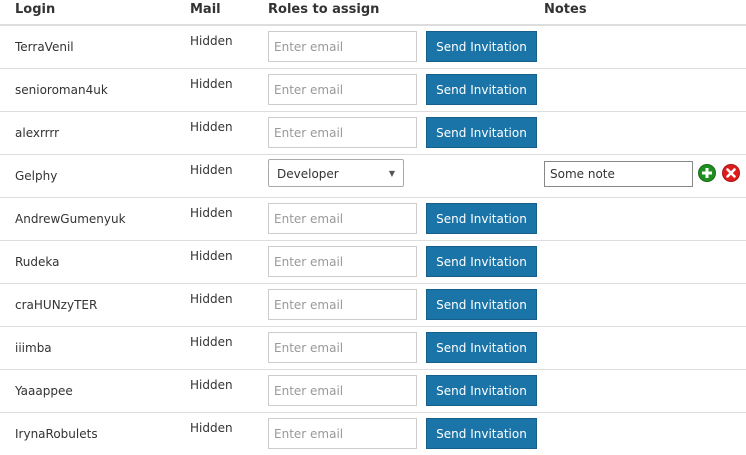 Image resolution: width=746 pixels, height=455 pixels. I want to click on x-circle-icon, so click(731, 173).